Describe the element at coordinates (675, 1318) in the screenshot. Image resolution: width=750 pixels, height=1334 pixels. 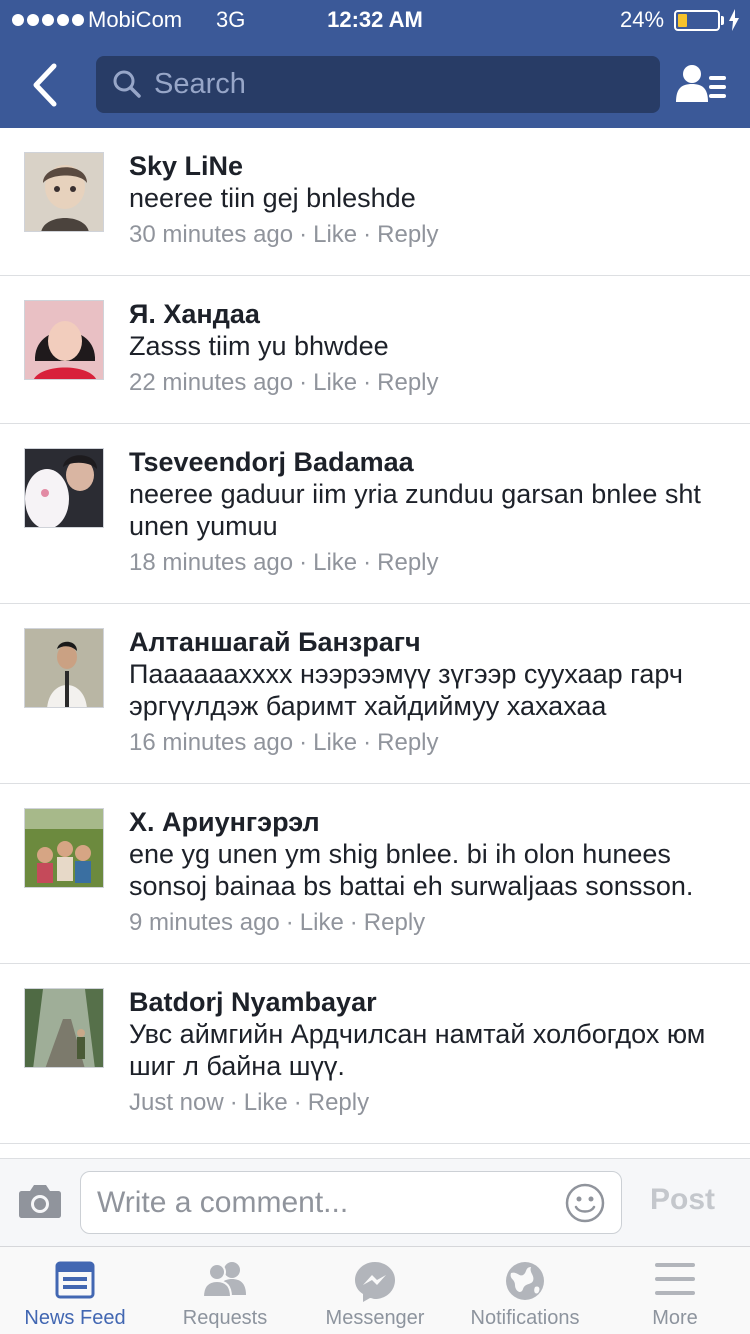
I see `tab-label: More` at that location.